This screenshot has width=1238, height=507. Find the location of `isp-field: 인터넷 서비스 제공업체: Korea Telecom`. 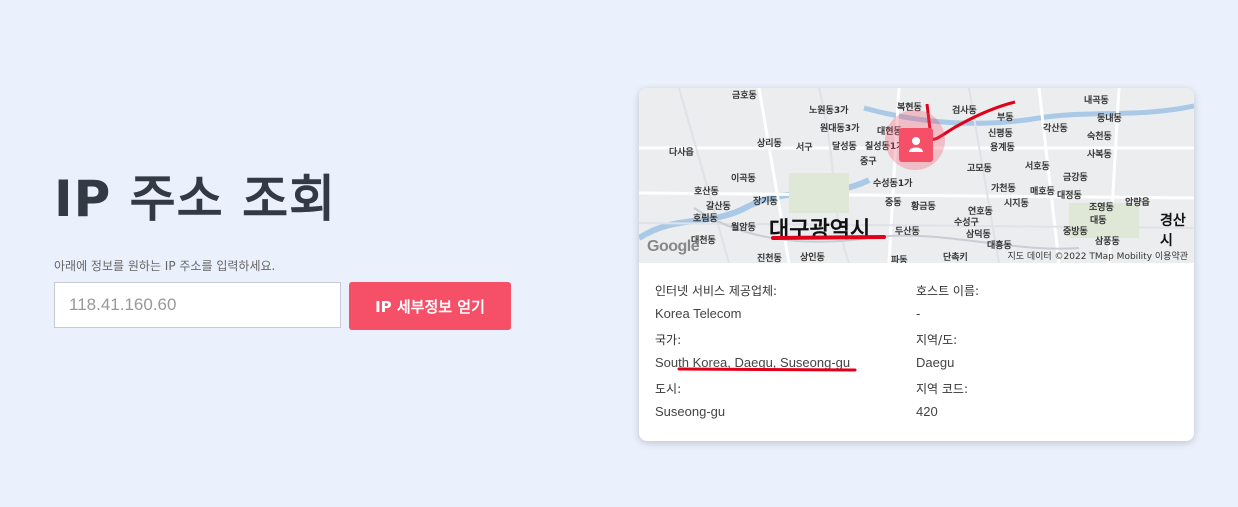

isp-field: 인터넷 서비스 제공업체: Korea Telecom is located at coordinates (785, 306).